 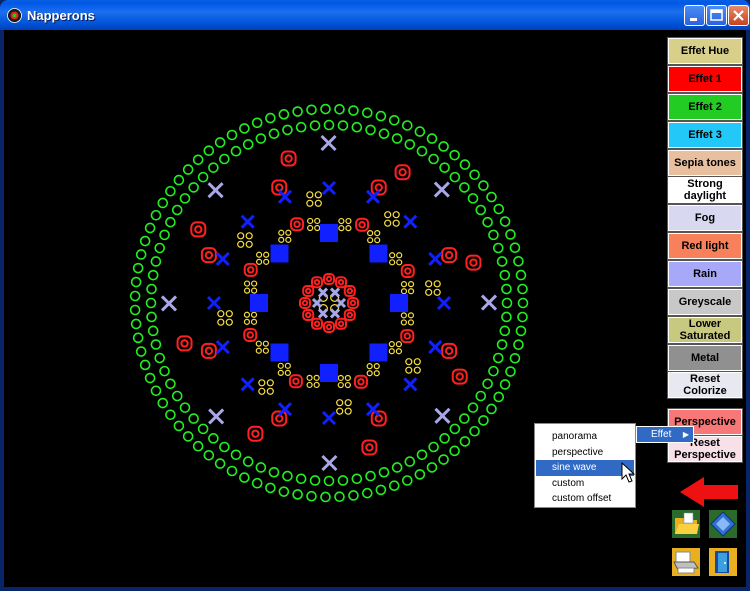 I want to click on open-folder-icon, so click(x=686, y=524).